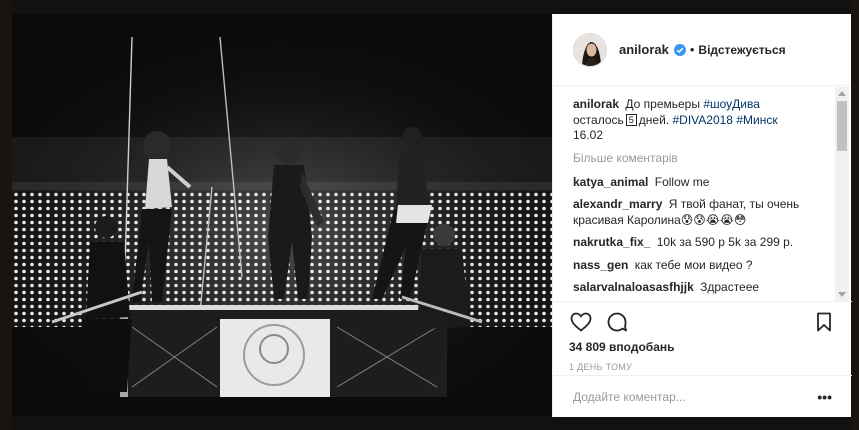  I want to click on scroll-down-arrow, so click(842, 294).